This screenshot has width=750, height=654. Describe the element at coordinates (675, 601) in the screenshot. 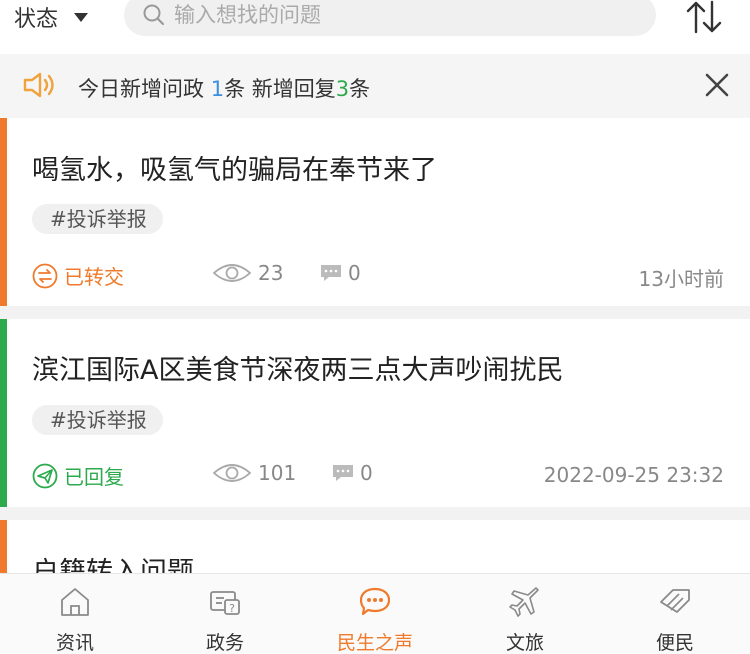

I see `service-icon` at that location.